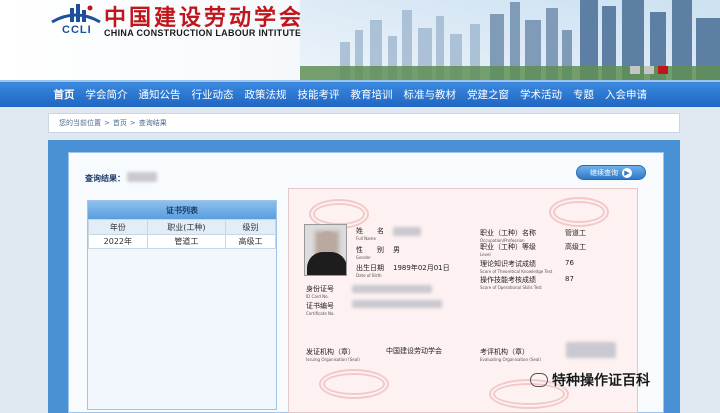 This screenshot has width=720, height=413. Describe the element at coordinates (118, 241) in the screenshot. I see `cell-year: 2022年` at that location.